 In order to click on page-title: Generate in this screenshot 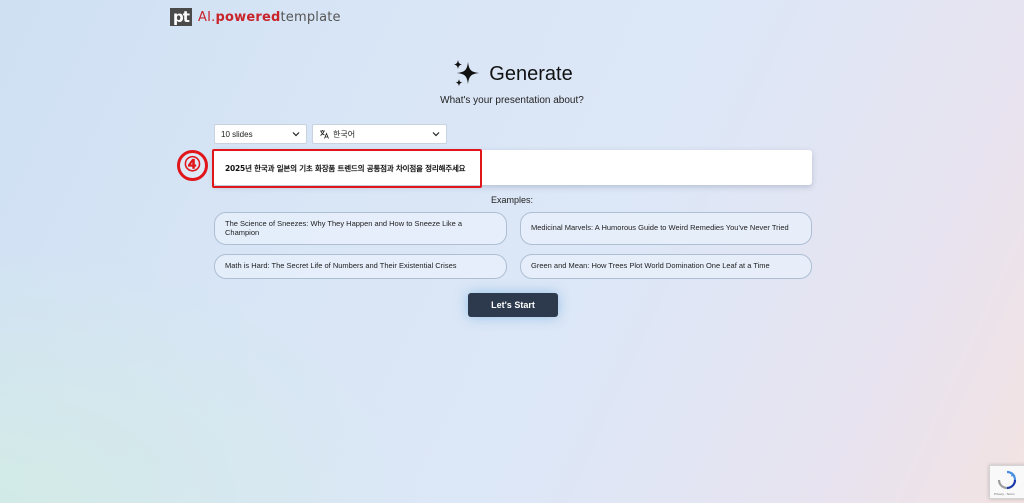, I will do `click(531, 73)`.